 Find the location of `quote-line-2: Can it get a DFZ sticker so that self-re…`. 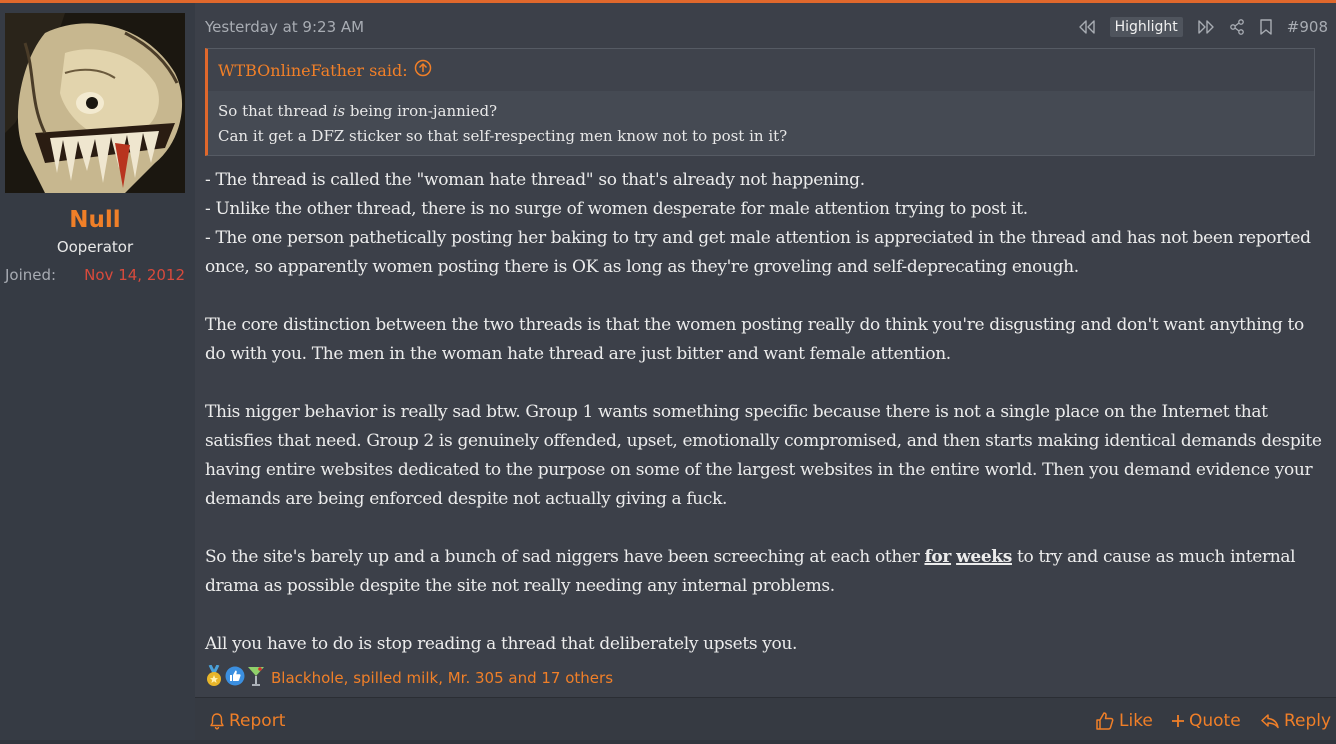

quote-line-2: Can it get a DFZ sticker so that self-re… is located at coordinates (503, 136).